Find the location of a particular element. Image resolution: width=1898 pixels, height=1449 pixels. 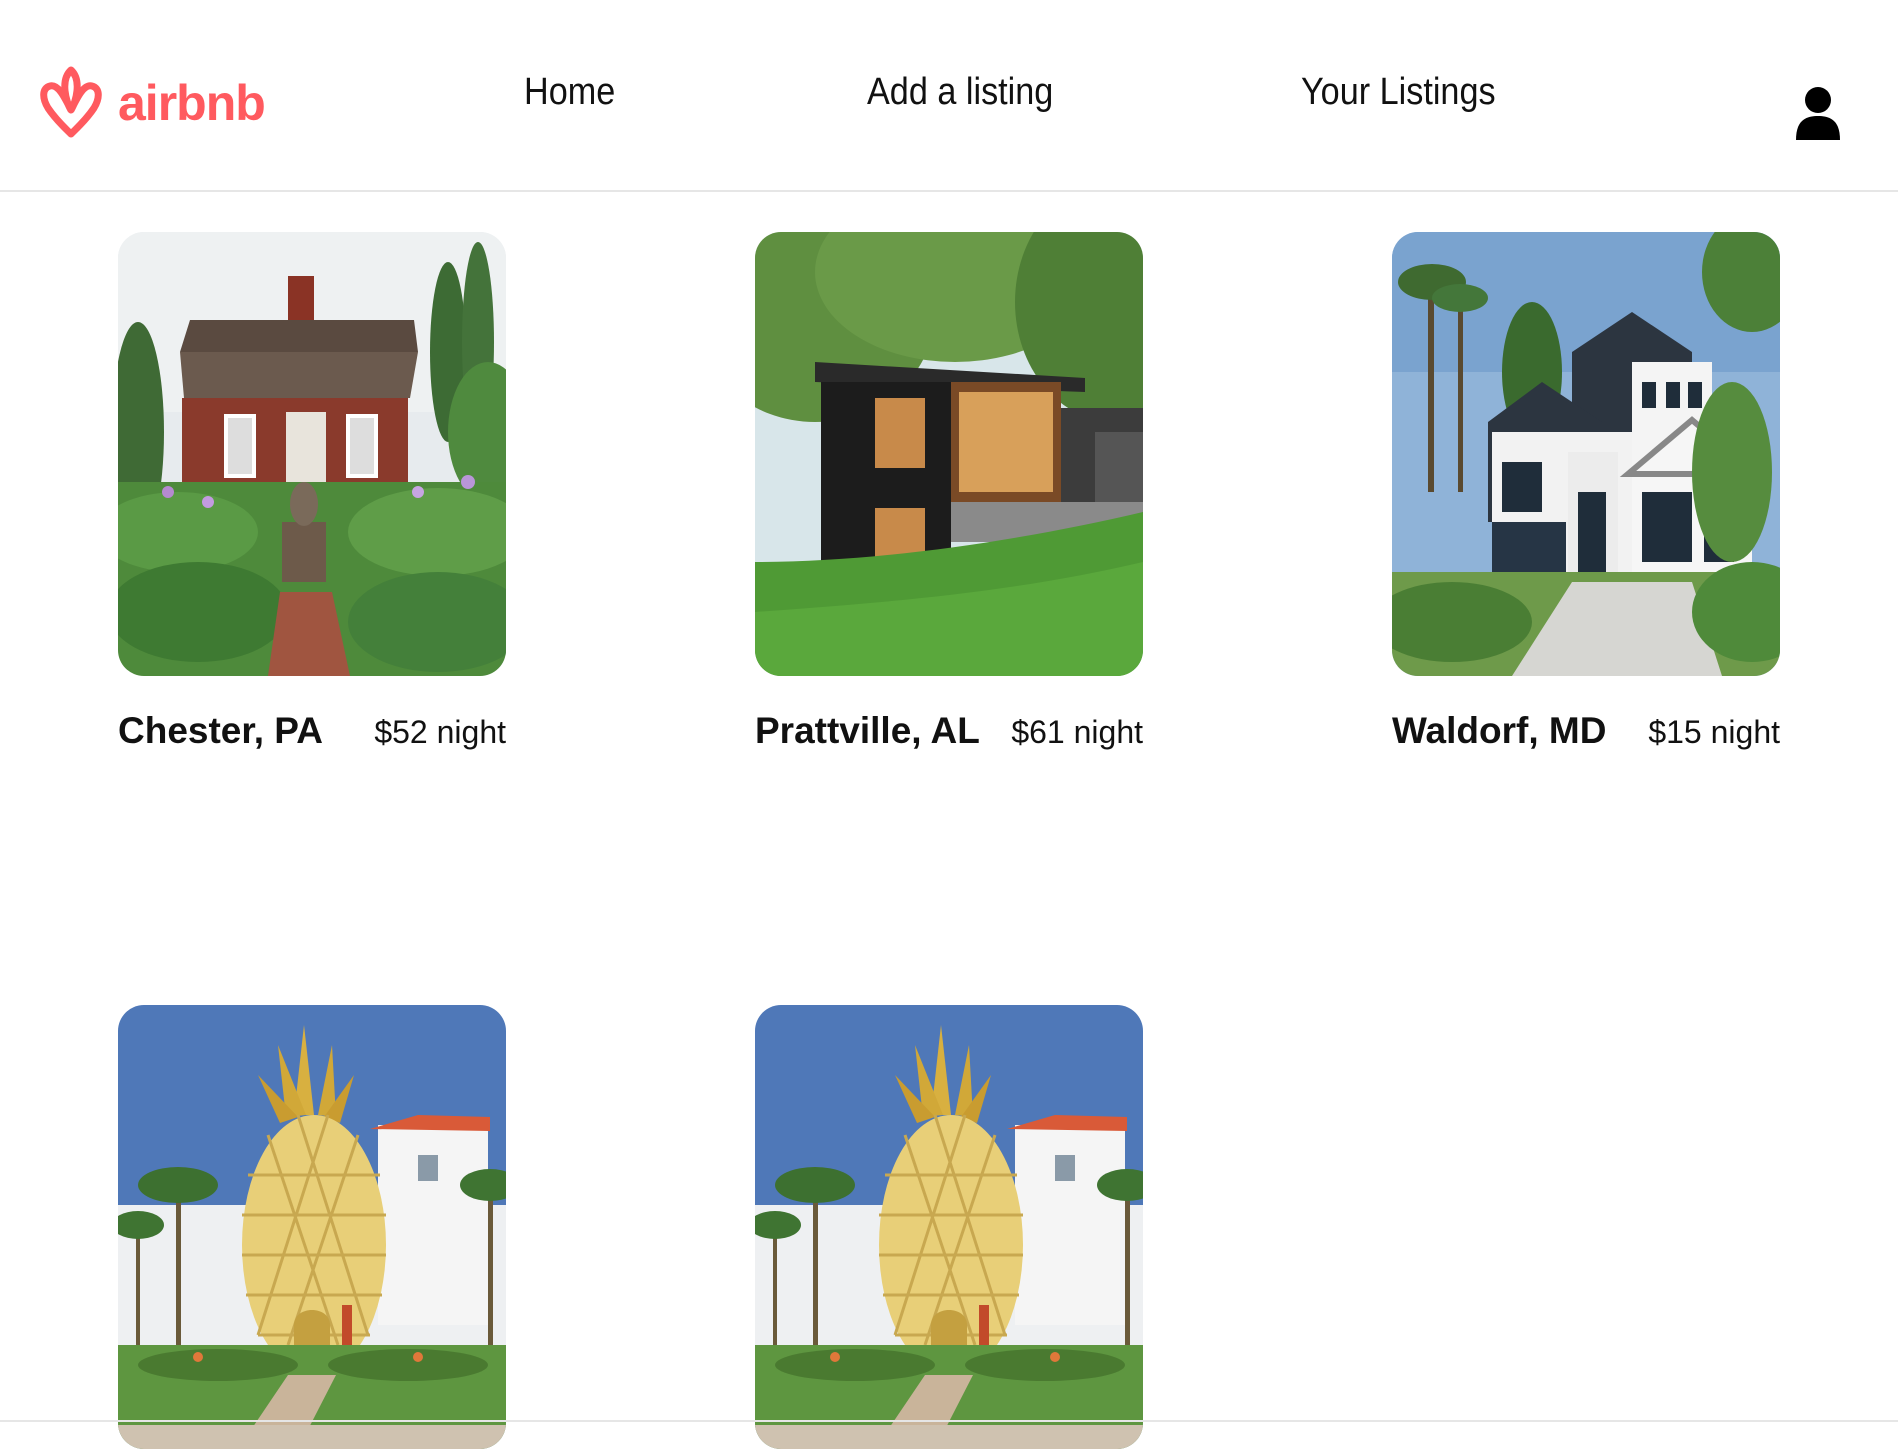

listing-image-white-modern-house is located at coordinates (1586, 454).